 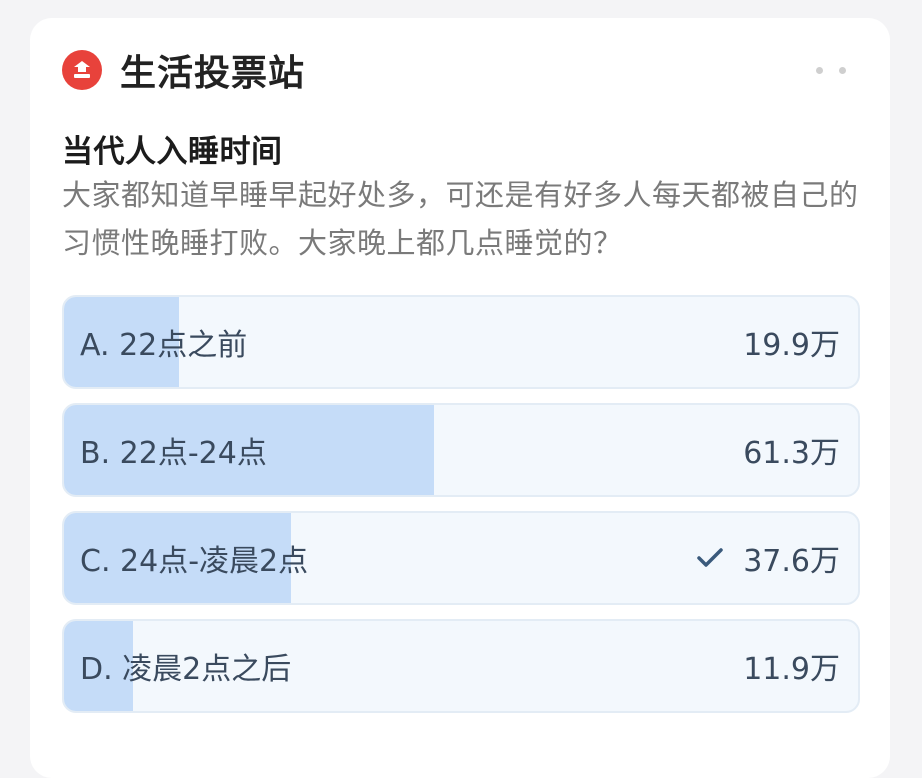 I want to click on option-label: D. 凌晨2点之后, so click(x=186, y=669).